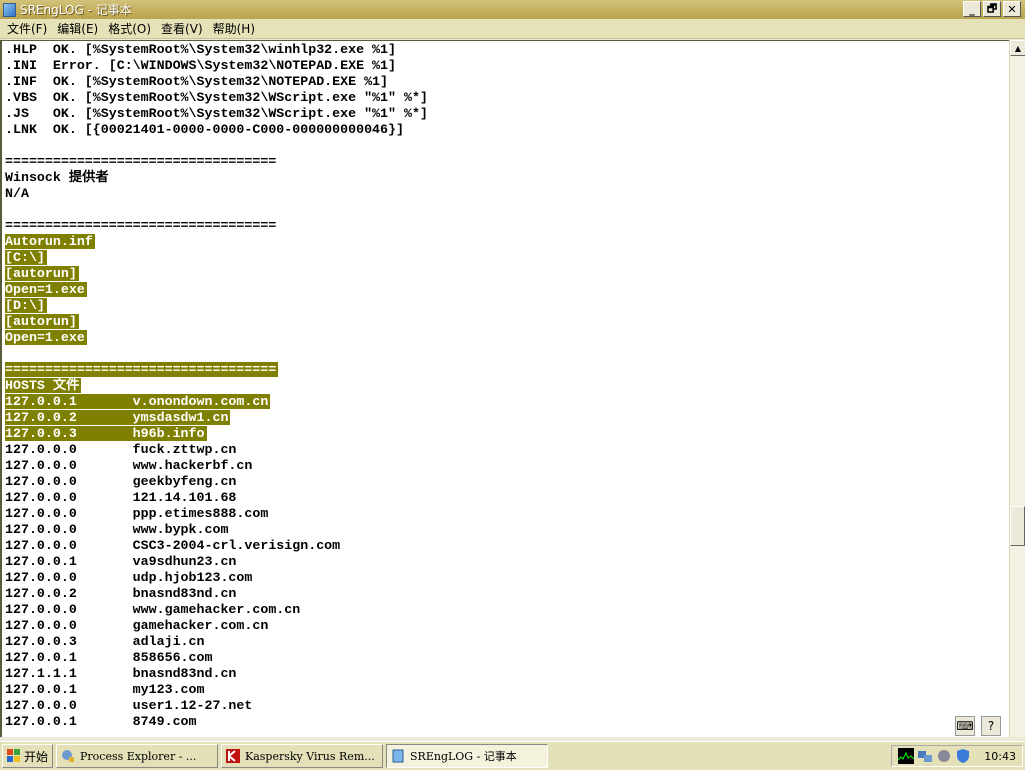  What do you see at coordinates (129, 28) in the screenshot?
I see `menu-format: 格式(O)` at bounding box center [129, 28].